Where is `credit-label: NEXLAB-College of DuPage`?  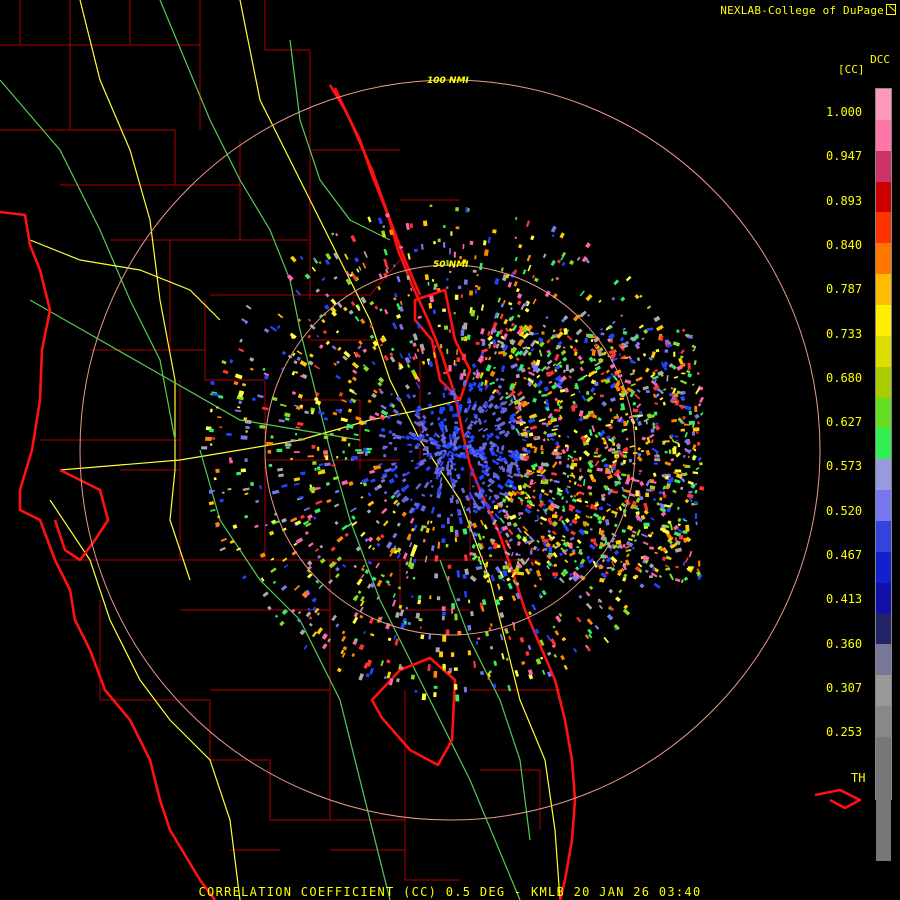
credit-label: NEXLAB-College of DuPage is located at coordinates (808, 10).